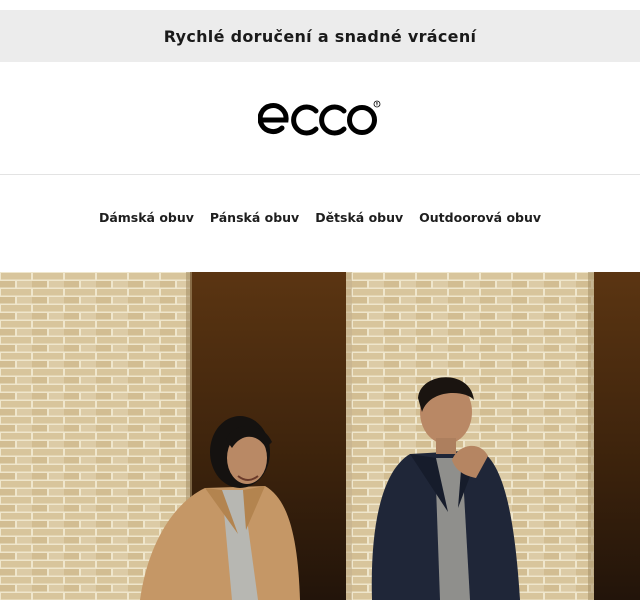  What do you see at coordinates (480, 217) in the screenshot?
I see `nav-item-outdoor-shoes: Outdoorová obuv` at bounding box center [480, 217].